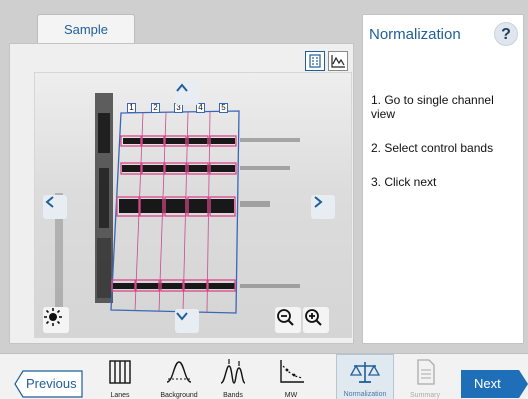 The width and height of the screenshot is (528, 399). I want to click on graph-view-button, so click(338, 61).